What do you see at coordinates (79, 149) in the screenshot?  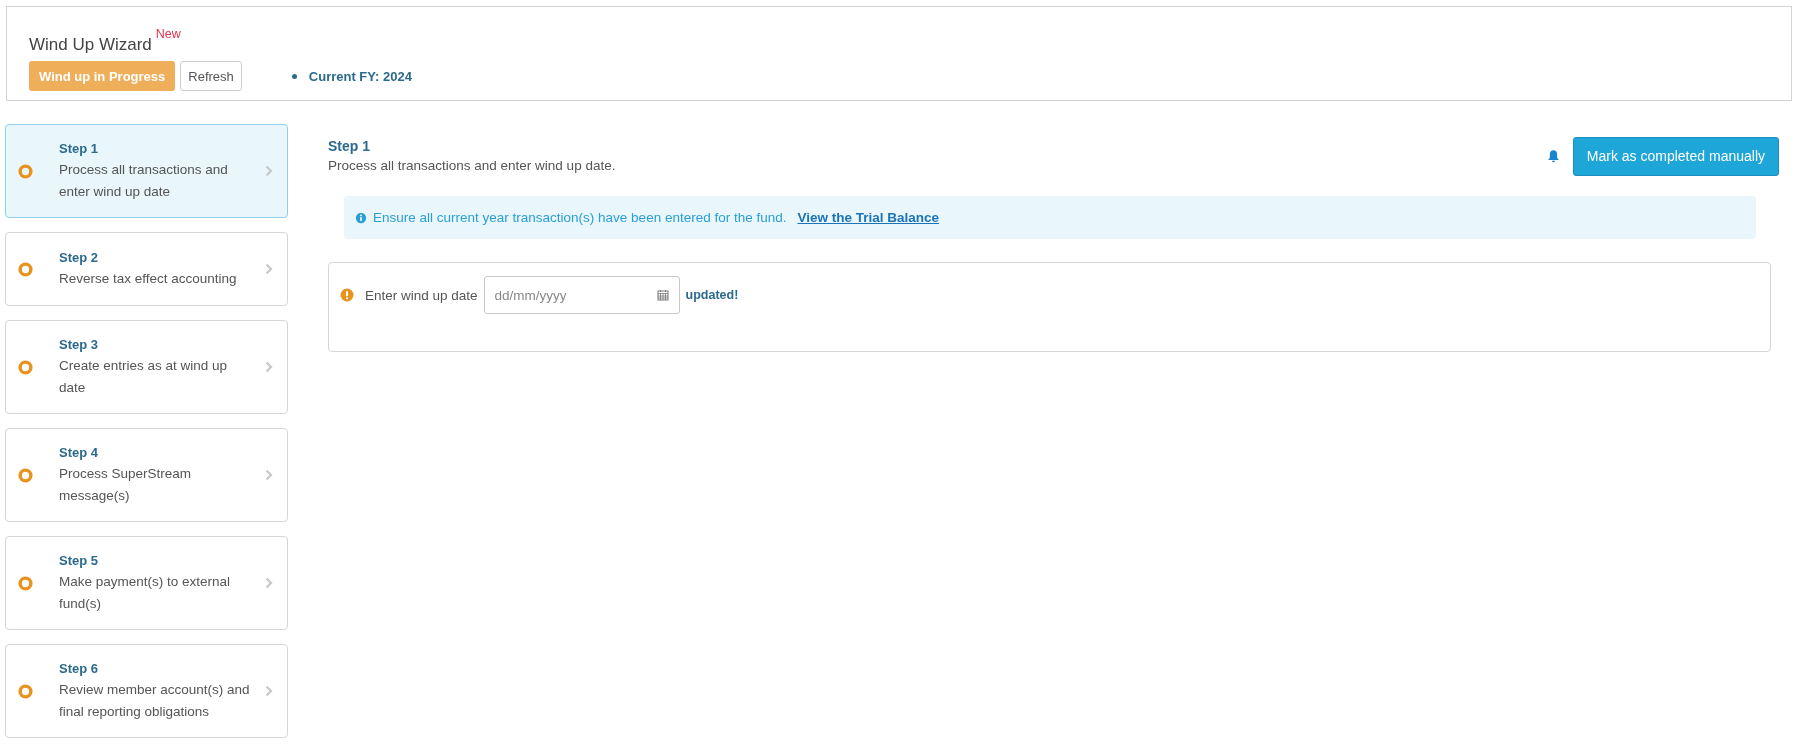 I see `step-title: Step 1` at bounding box center [79, 149].